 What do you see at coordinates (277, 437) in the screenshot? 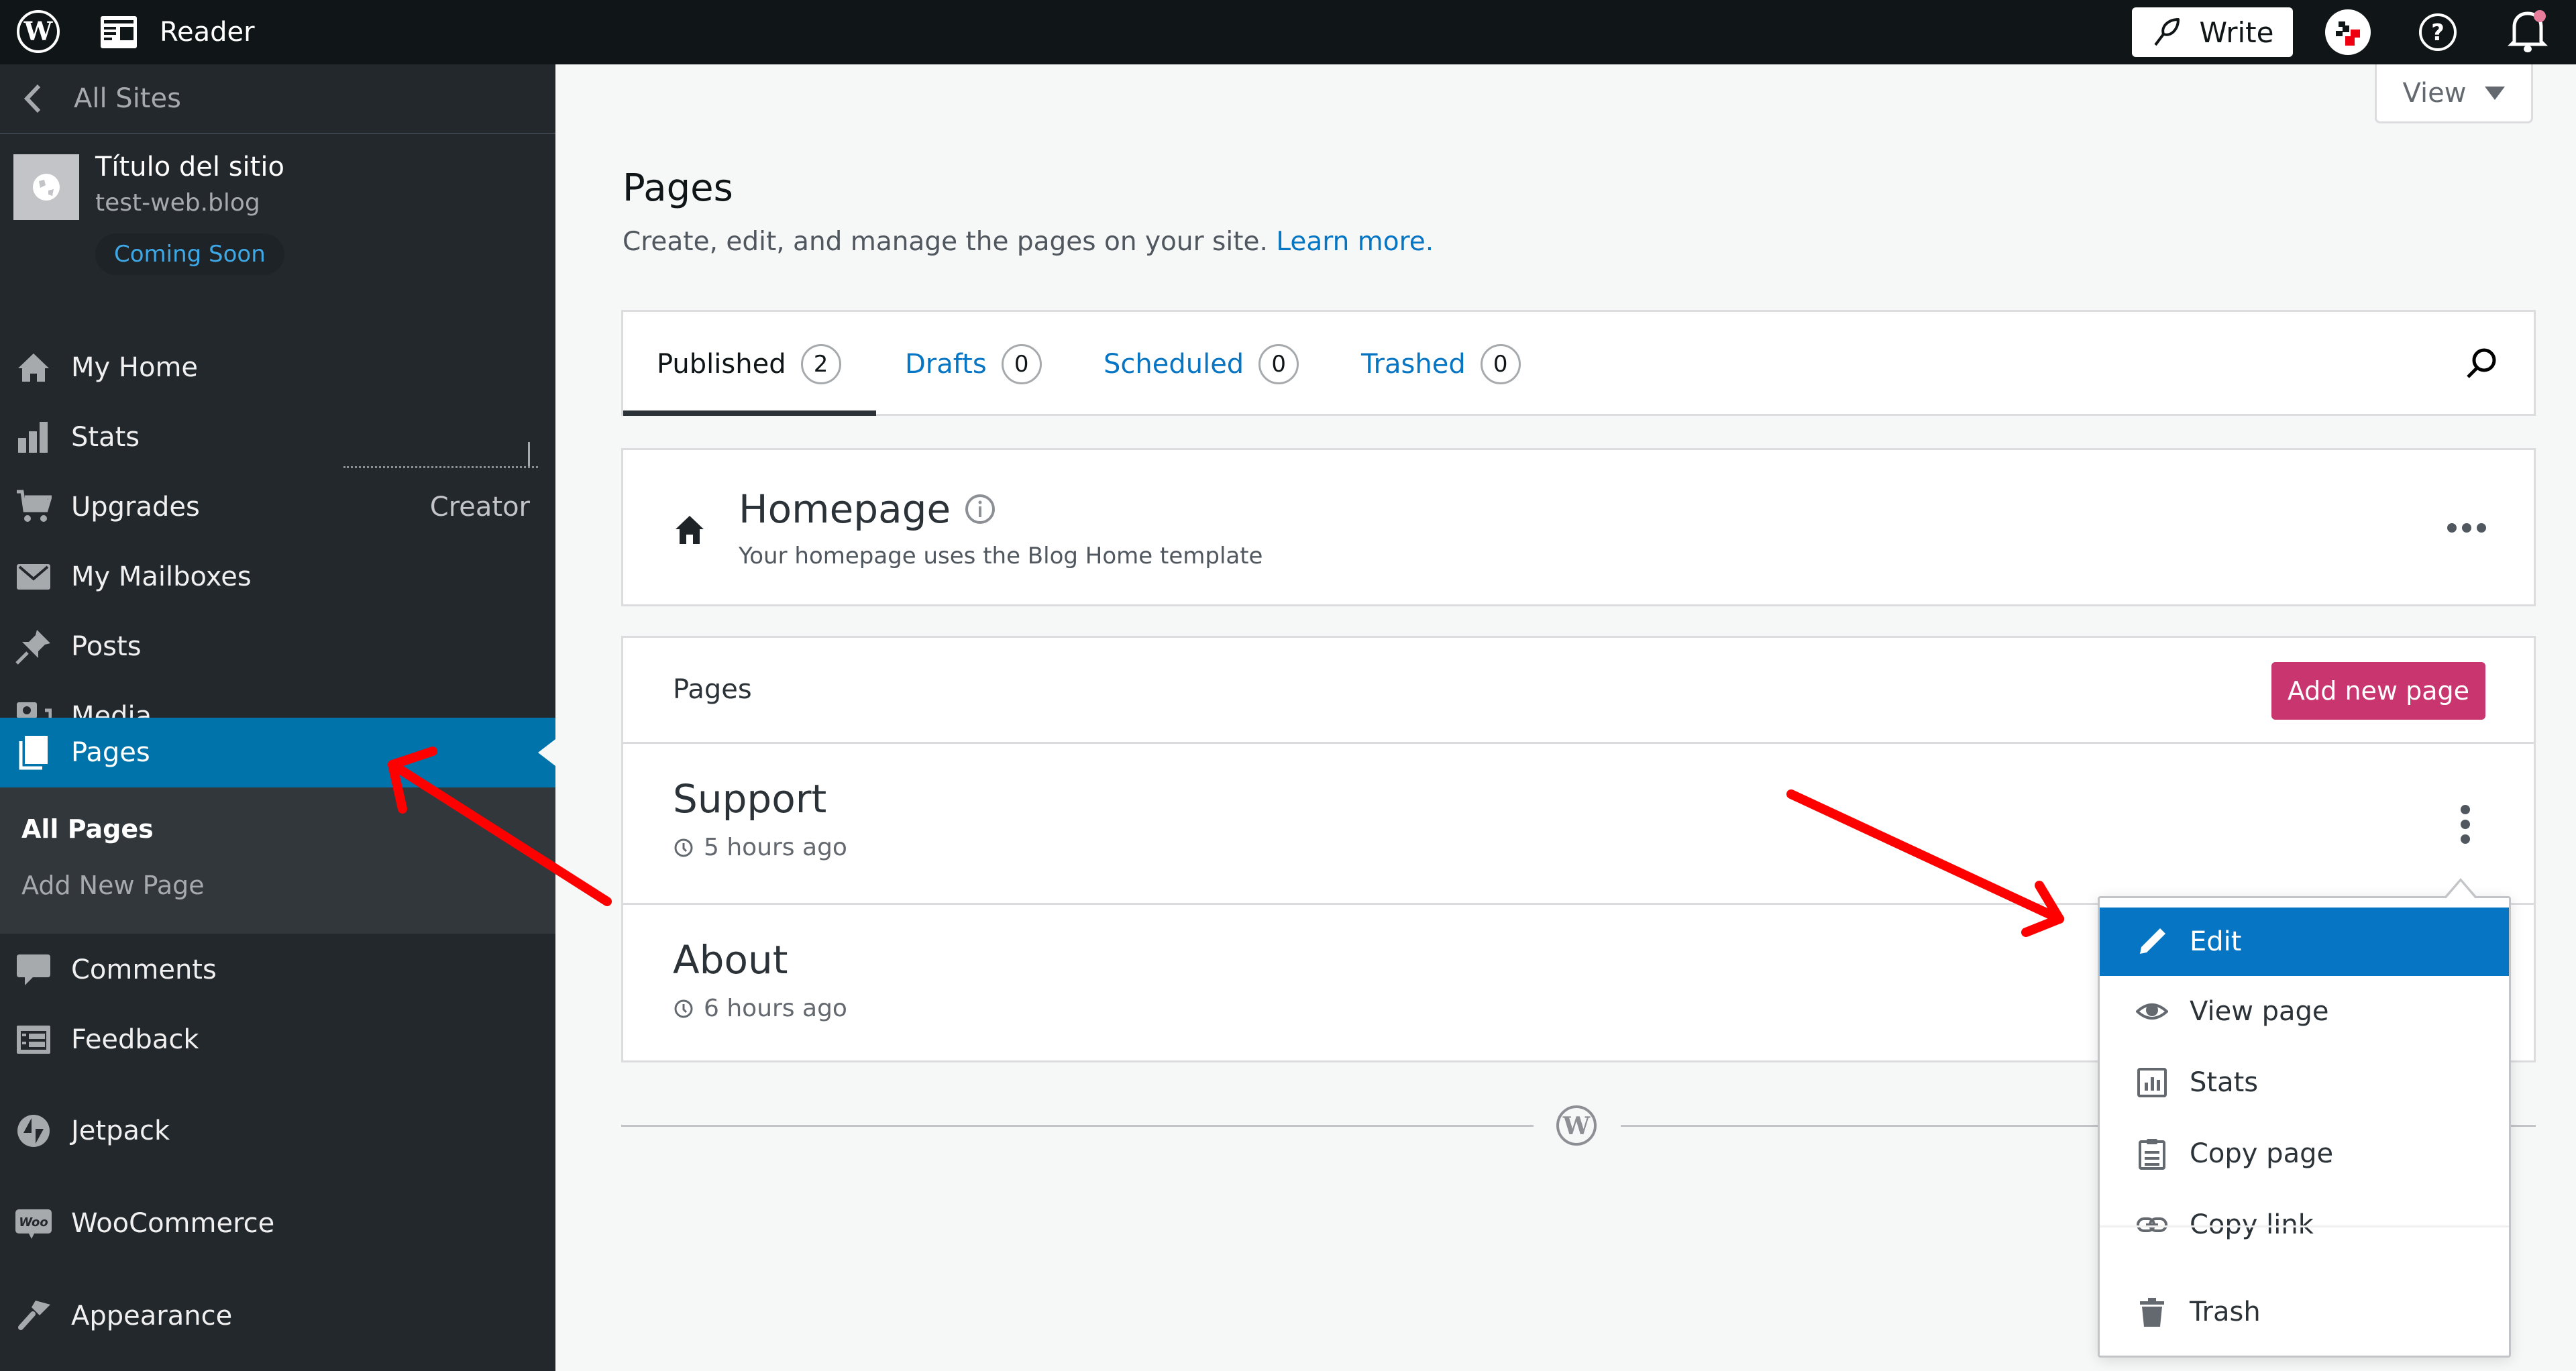
I see `sidebar-item-stats: Stats` at bounding box center [277, 437].